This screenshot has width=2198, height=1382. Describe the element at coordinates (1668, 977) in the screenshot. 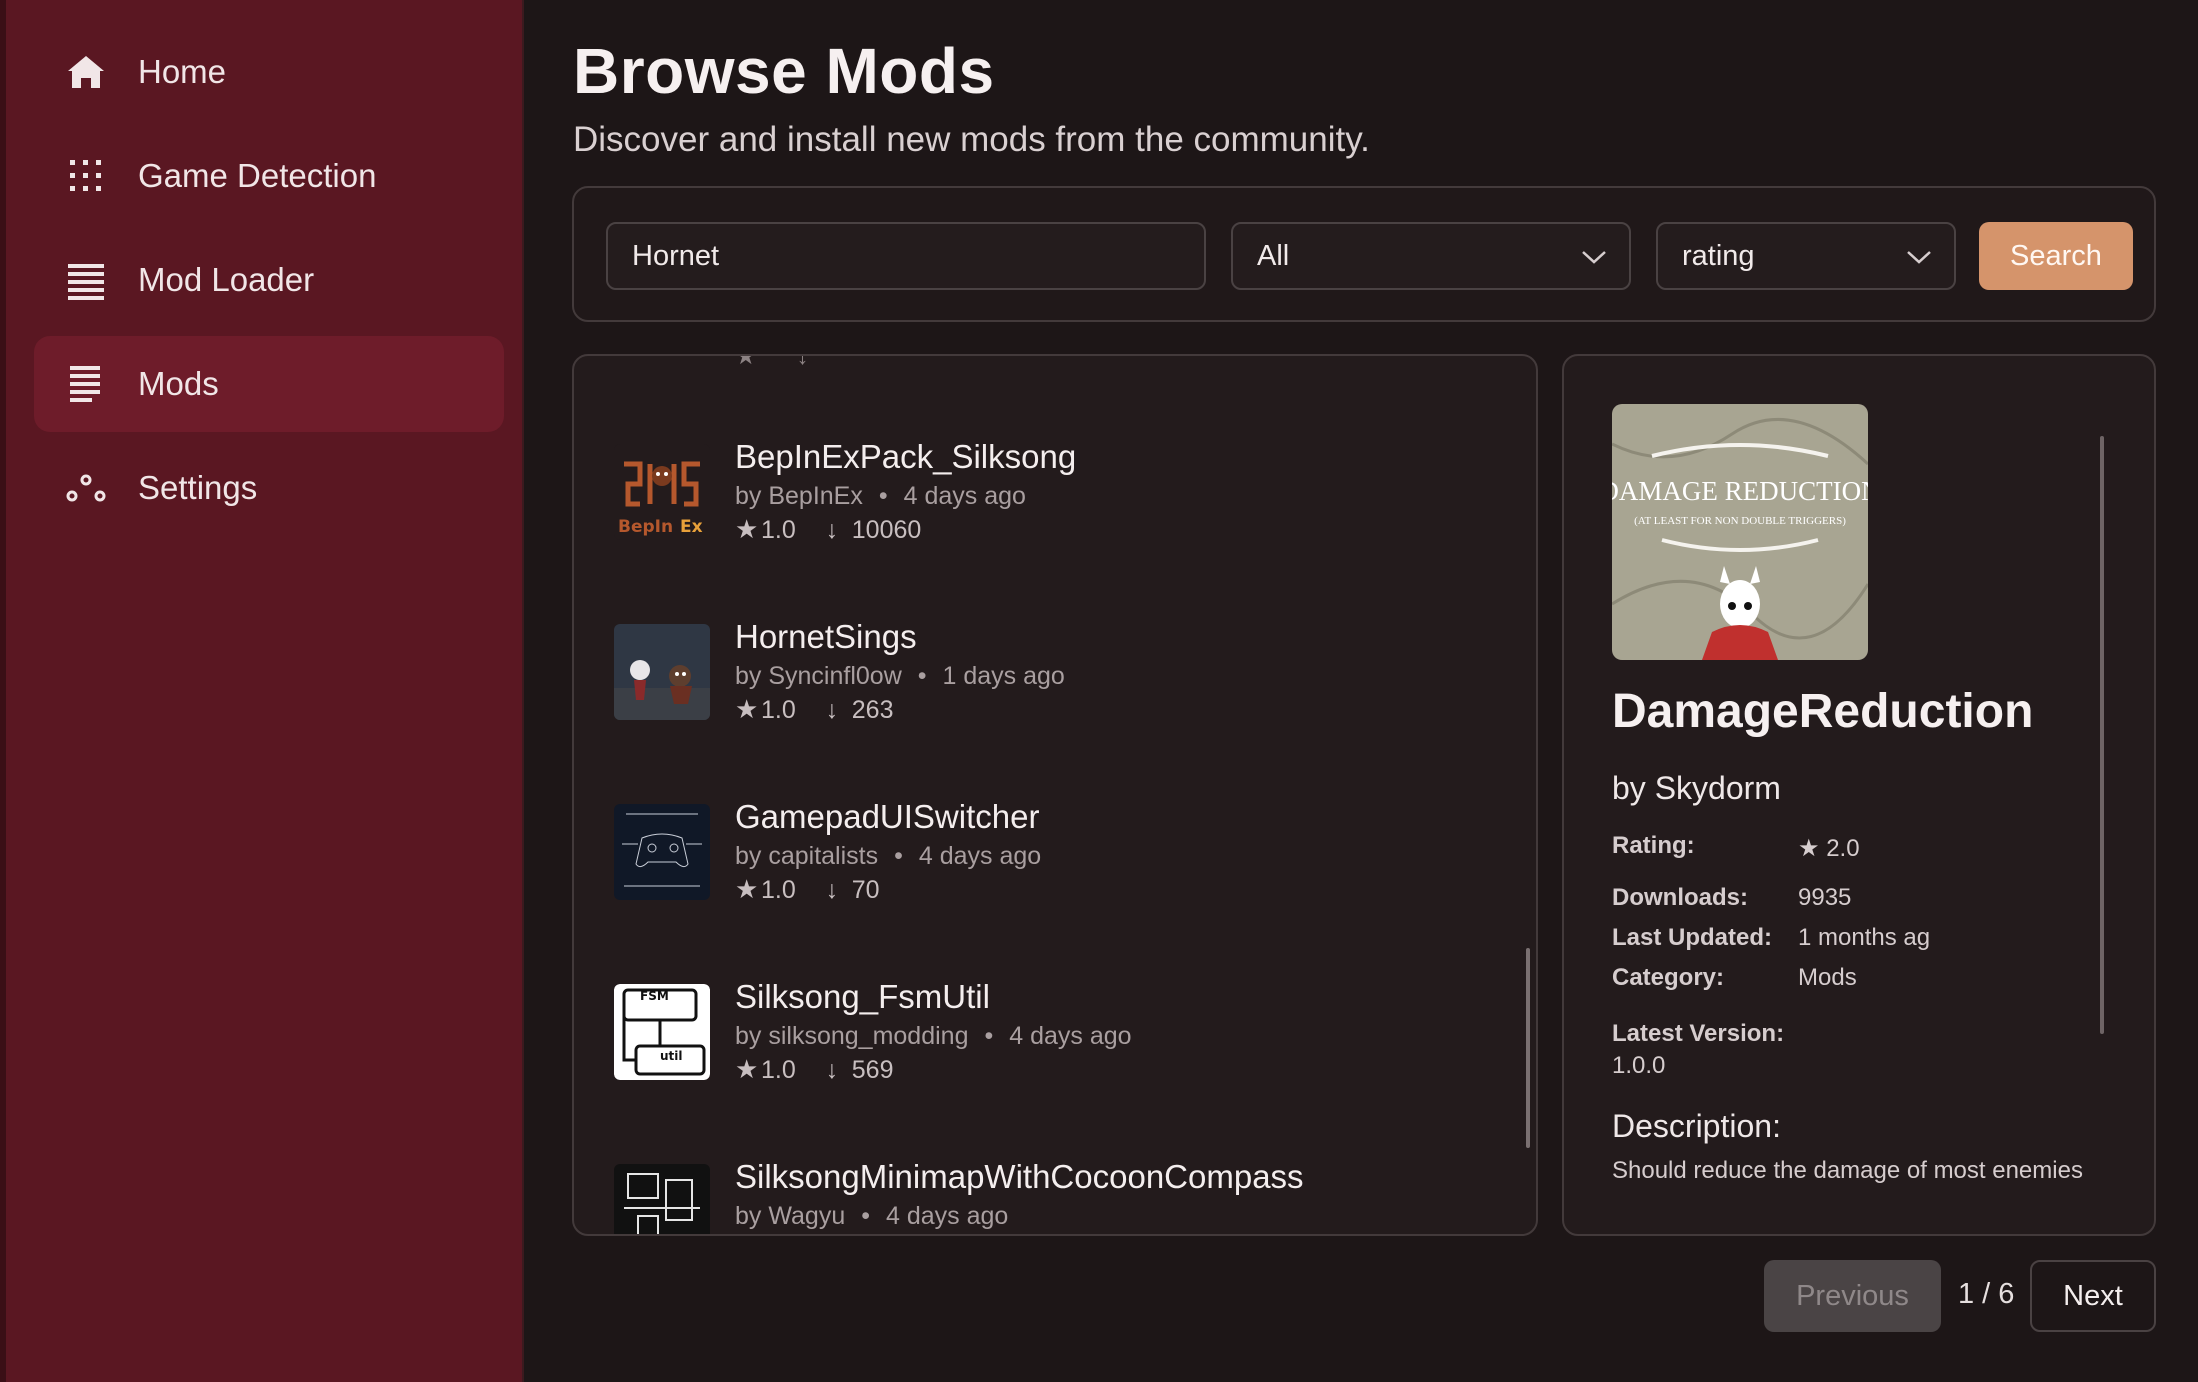

I see `category-label: Category:` at that location.